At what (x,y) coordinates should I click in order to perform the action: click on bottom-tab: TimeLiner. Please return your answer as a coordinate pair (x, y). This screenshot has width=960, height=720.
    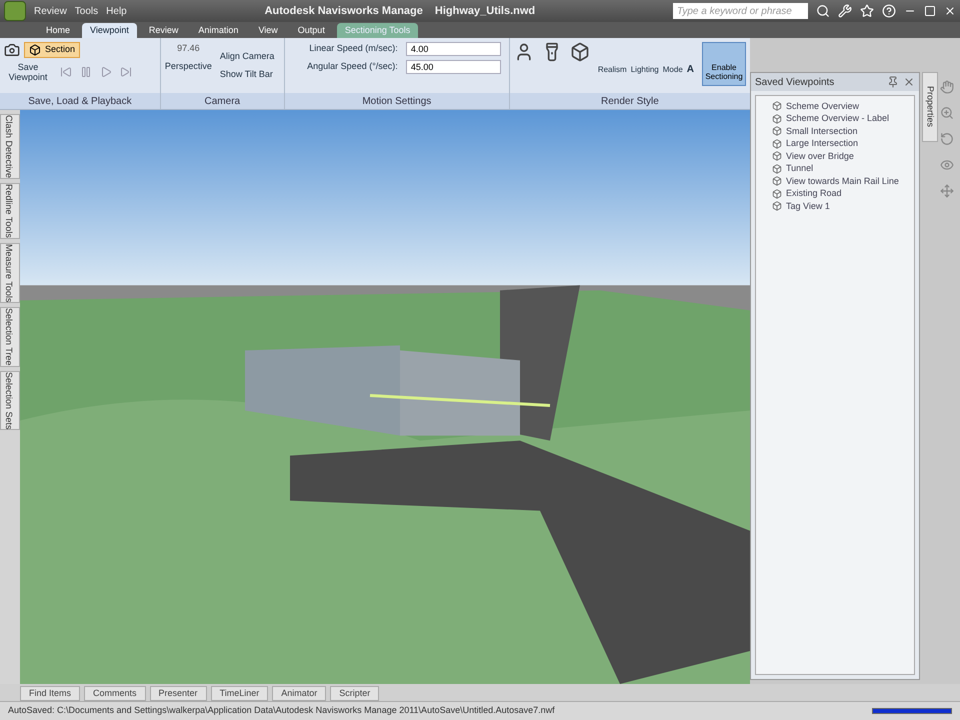
    Looking at the image, I should click on (239, 693).